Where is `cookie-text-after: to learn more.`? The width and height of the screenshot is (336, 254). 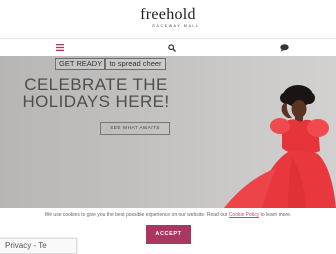 cookie-text-after: to learn more. is located at coordinates (275, 215).